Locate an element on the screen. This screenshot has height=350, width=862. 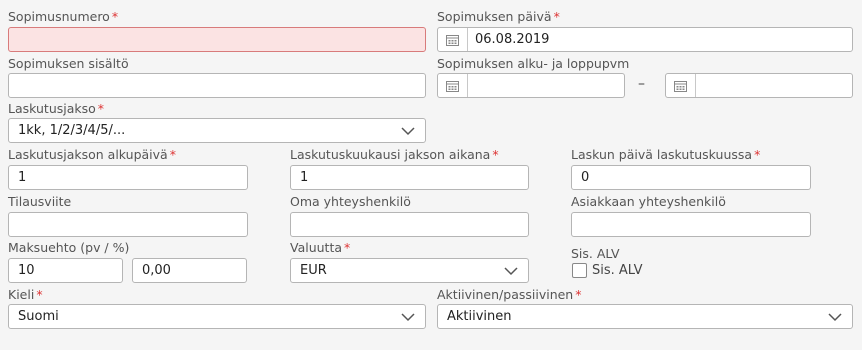
valuutta-select: EUR is located at coordinates (409, 270).